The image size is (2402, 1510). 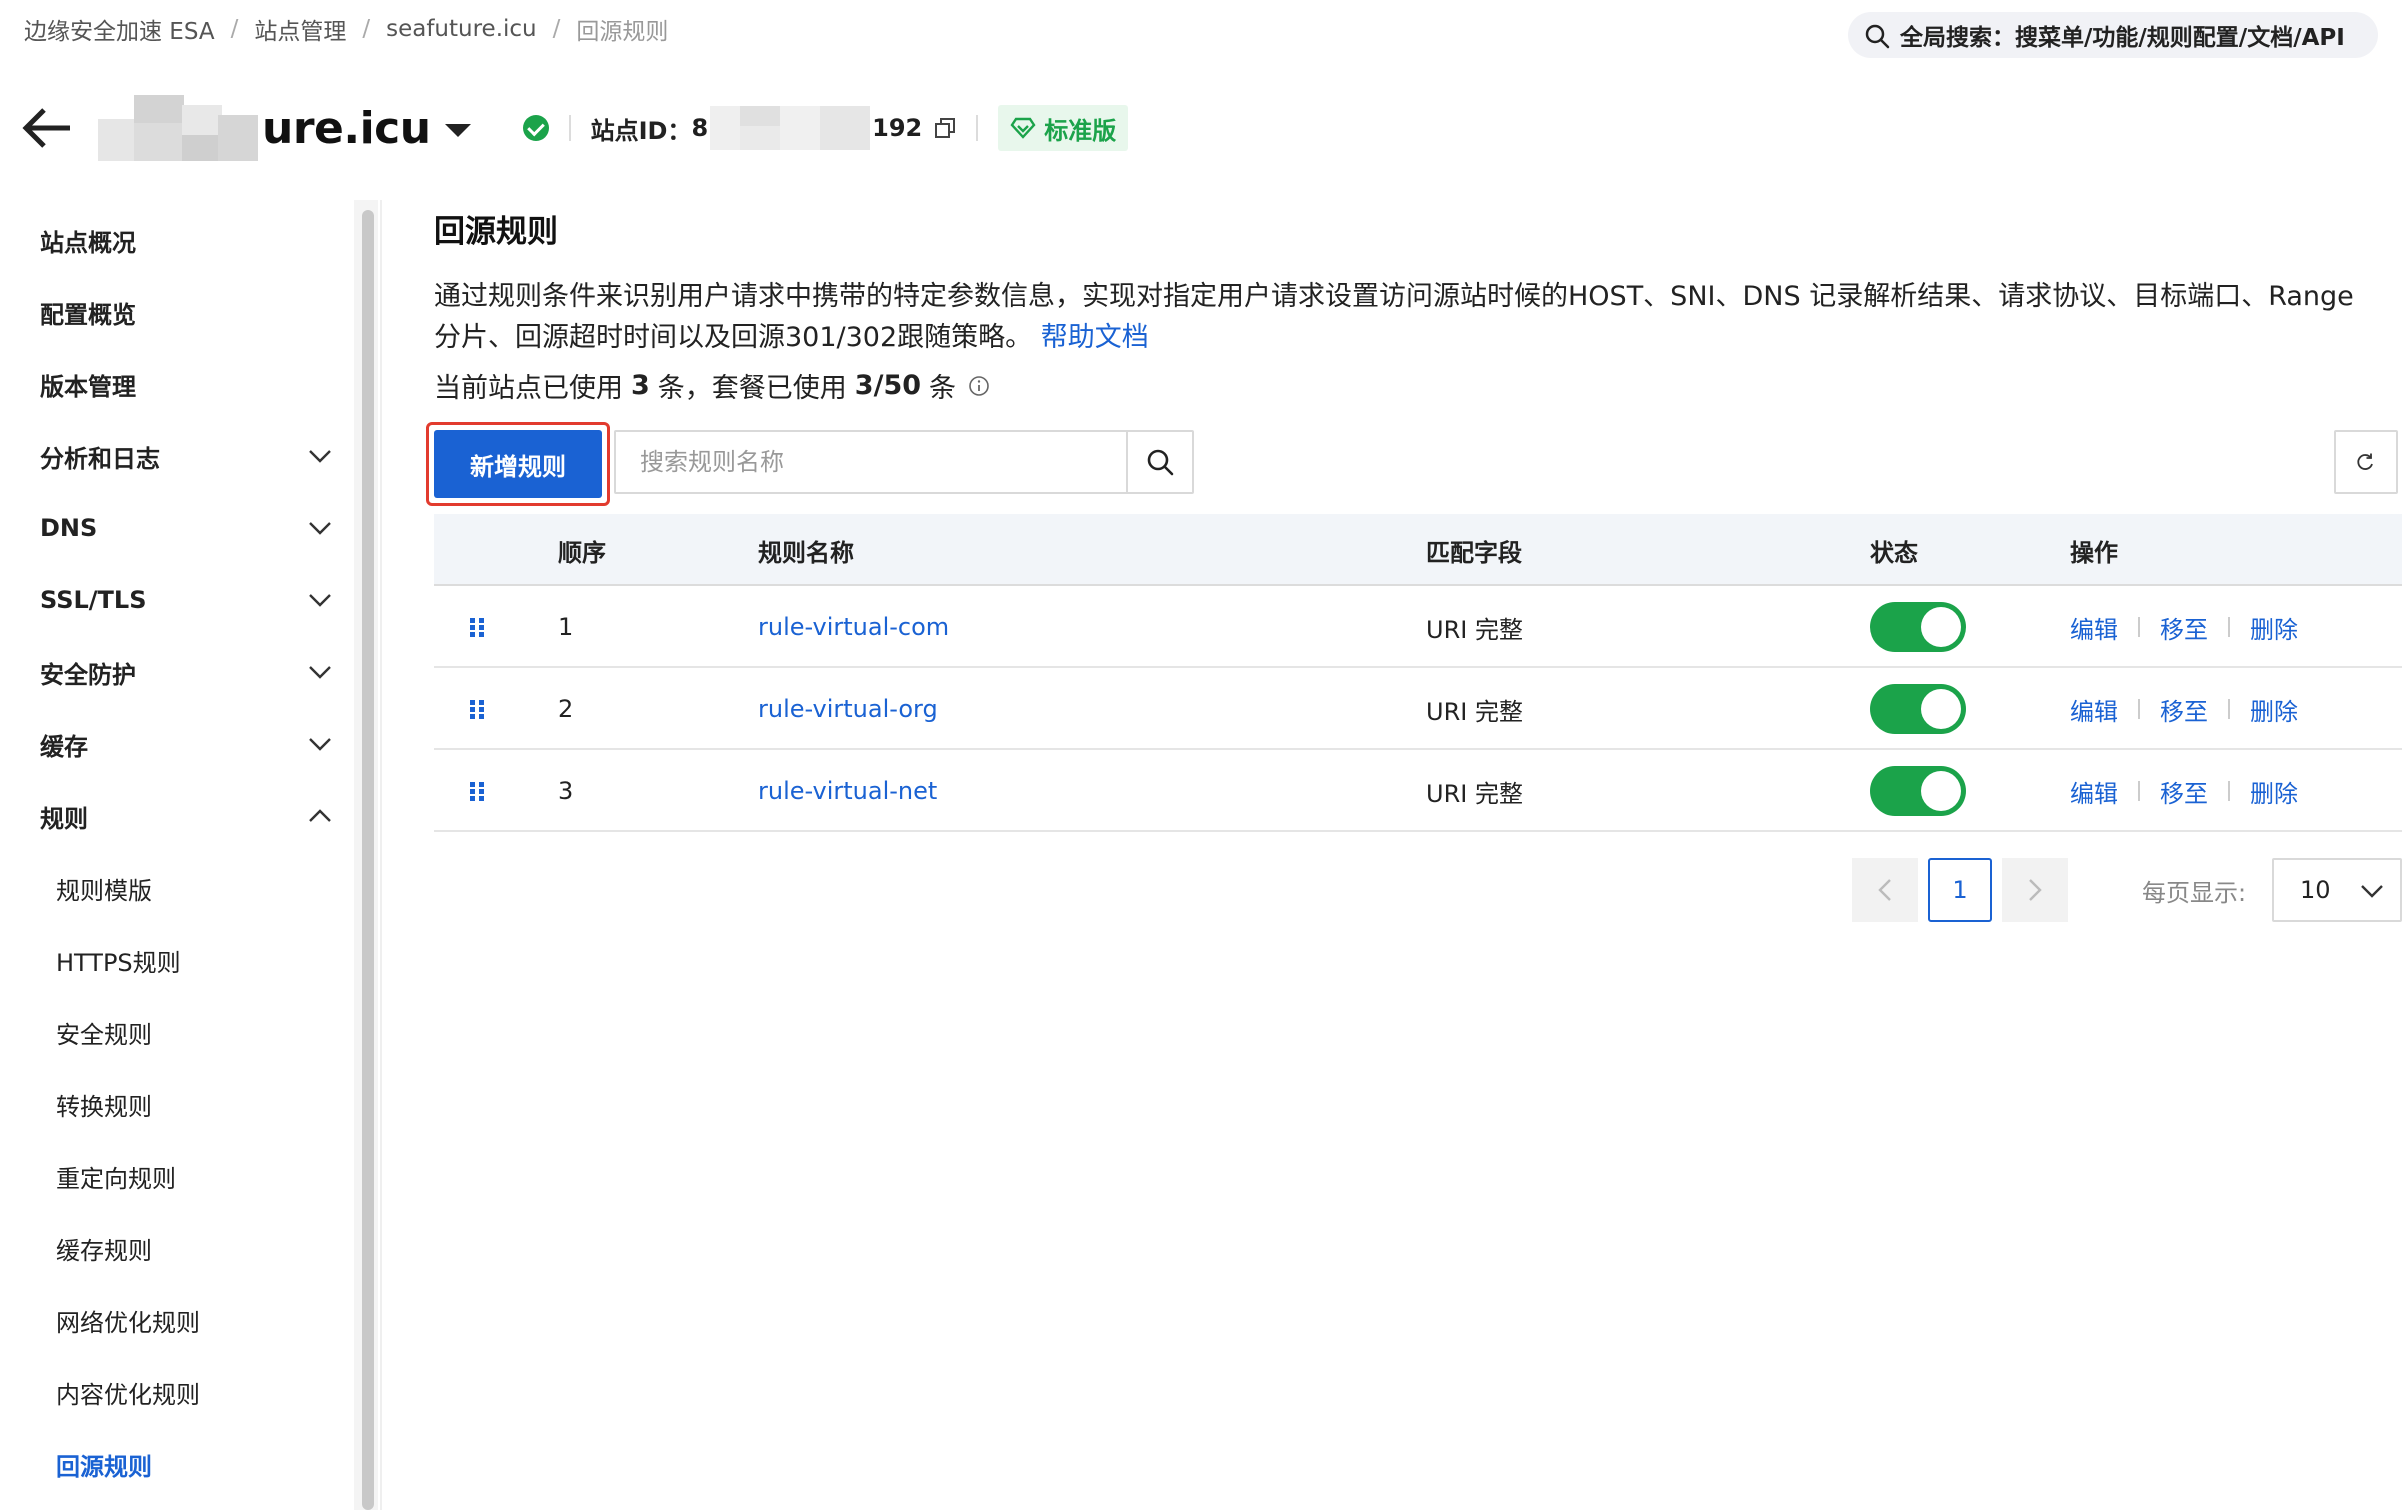 What do you see at coordinates (582, 550) in the screenshot?
I see `column-header-order: 顺序` at bounding box center [582, 550].